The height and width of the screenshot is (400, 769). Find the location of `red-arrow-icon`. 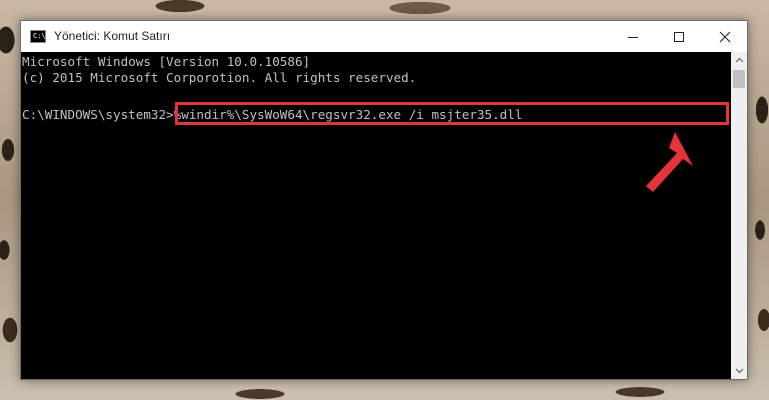

red-arrow-icon is located at coordinates (669, 162).